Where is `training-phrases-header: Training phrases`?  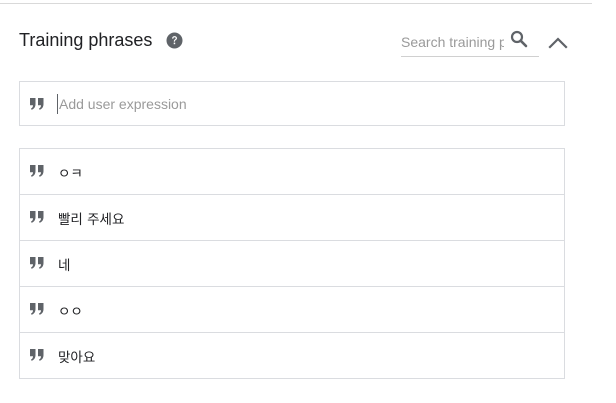
training-phrases-header: Training phrases is located at coordinates (295, 42).